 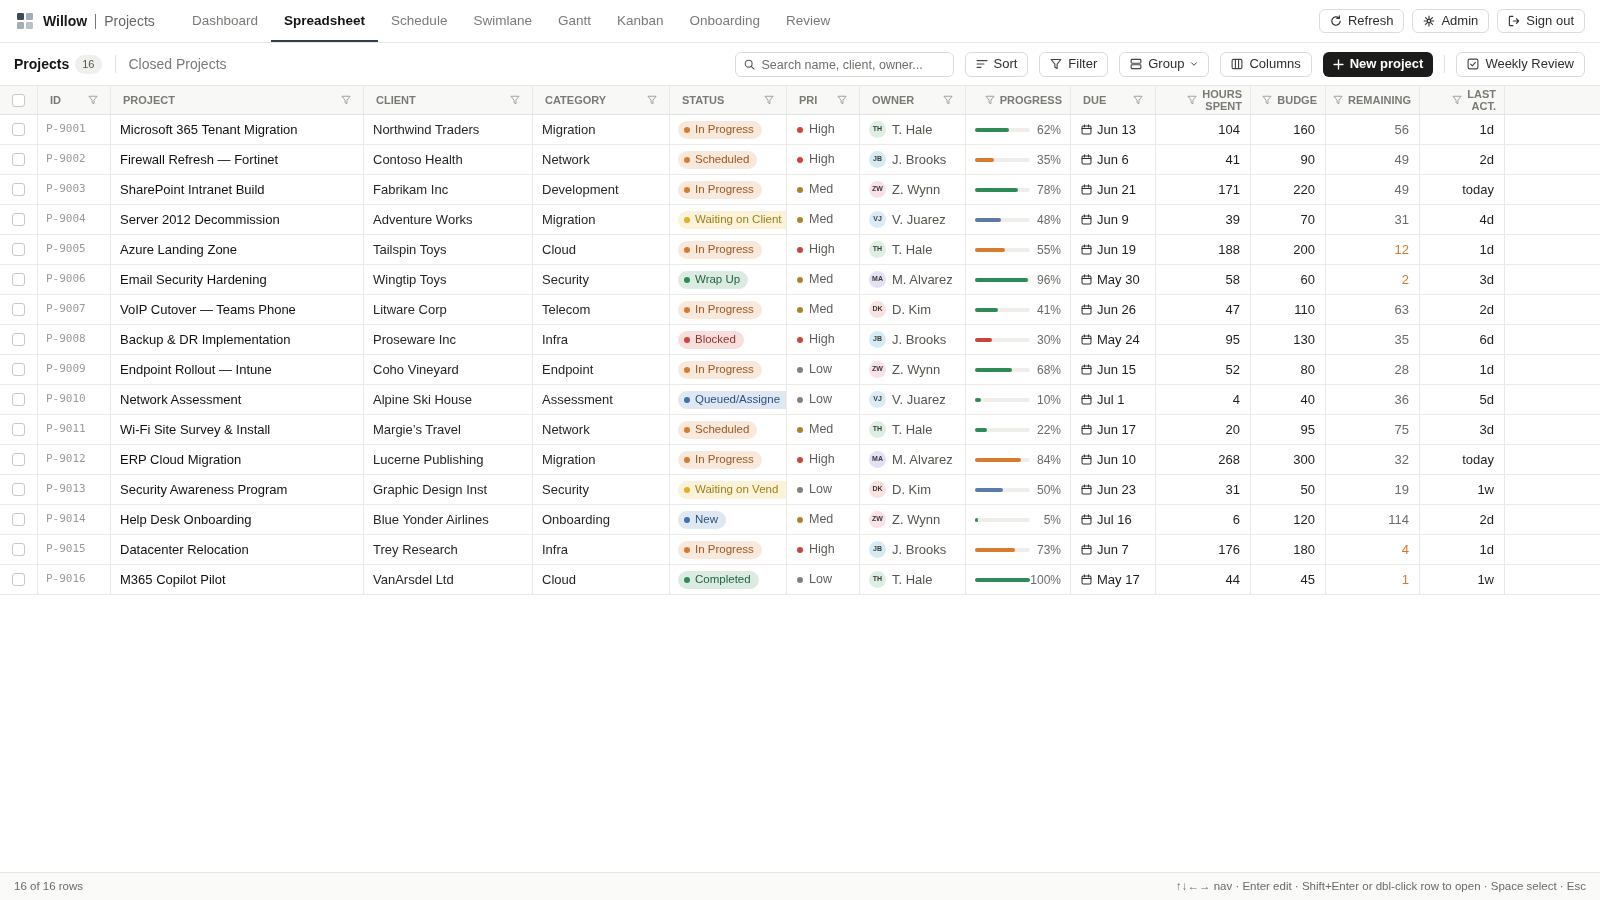 What do you see at coordinates (1203, 459) in the screenshot?
I see `table-cell: 268` at bounding box center [1203, 459].